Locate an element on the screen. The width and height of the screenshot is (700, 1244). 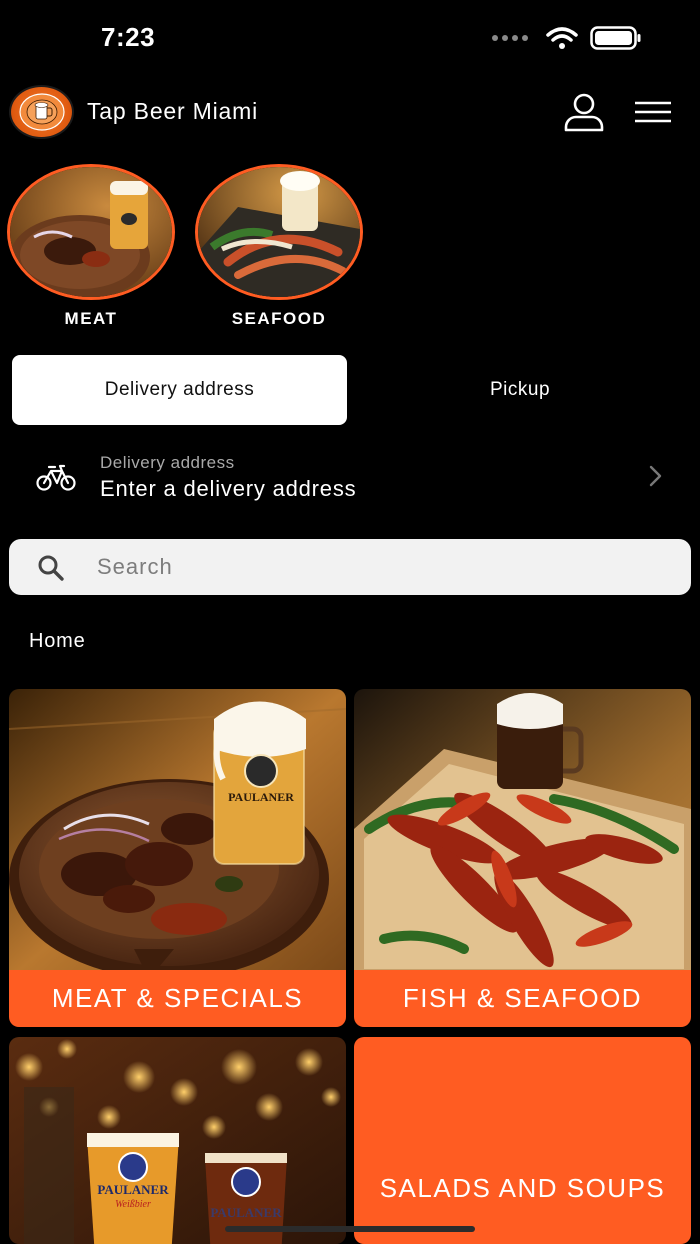
quick-category-label: SEAFOOD is located at coordinates (279, 318).